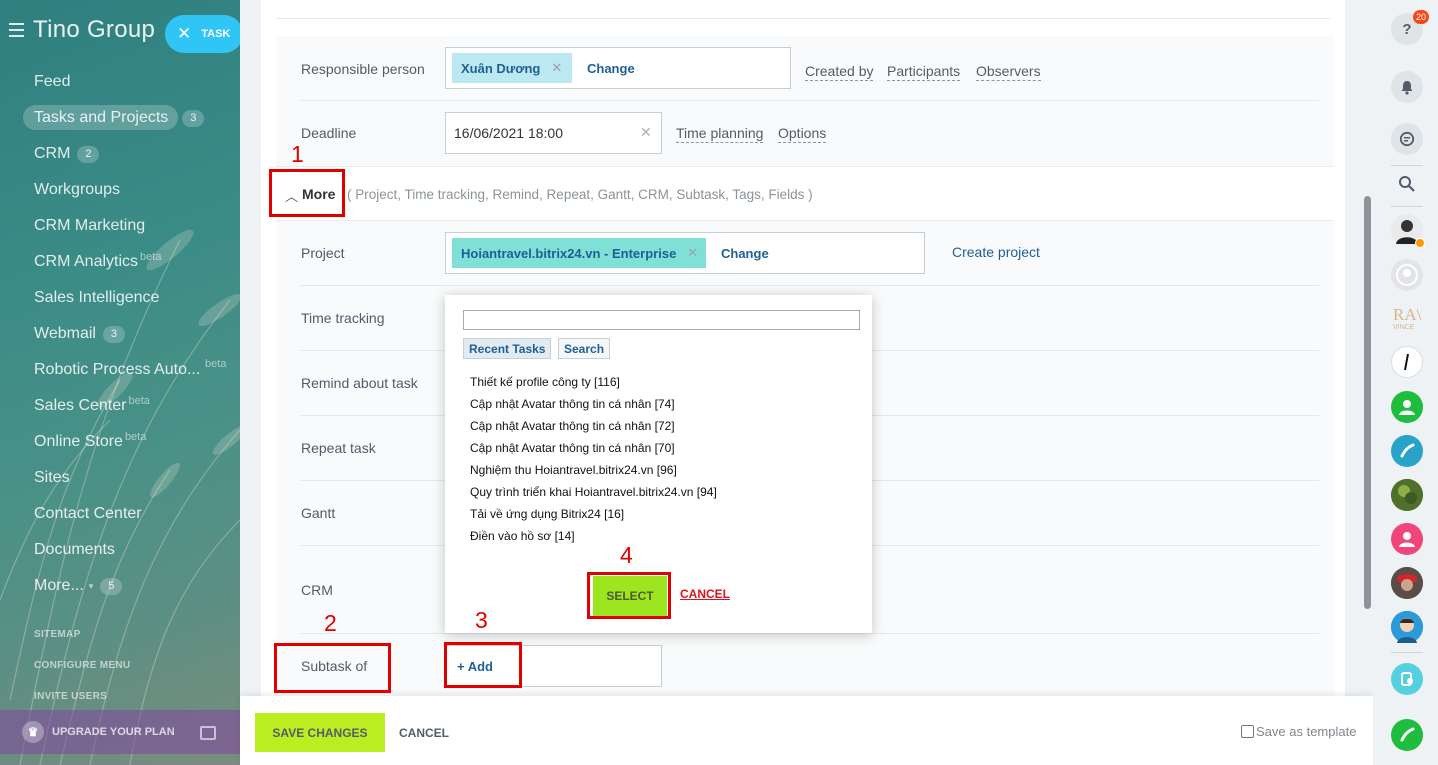 The height and width of the screenshot is (765, 1438). What do you see at coordinates (16, 30) in the screenshot?
I see `menu-hamburger-icon` at bounding box center [16, 30].